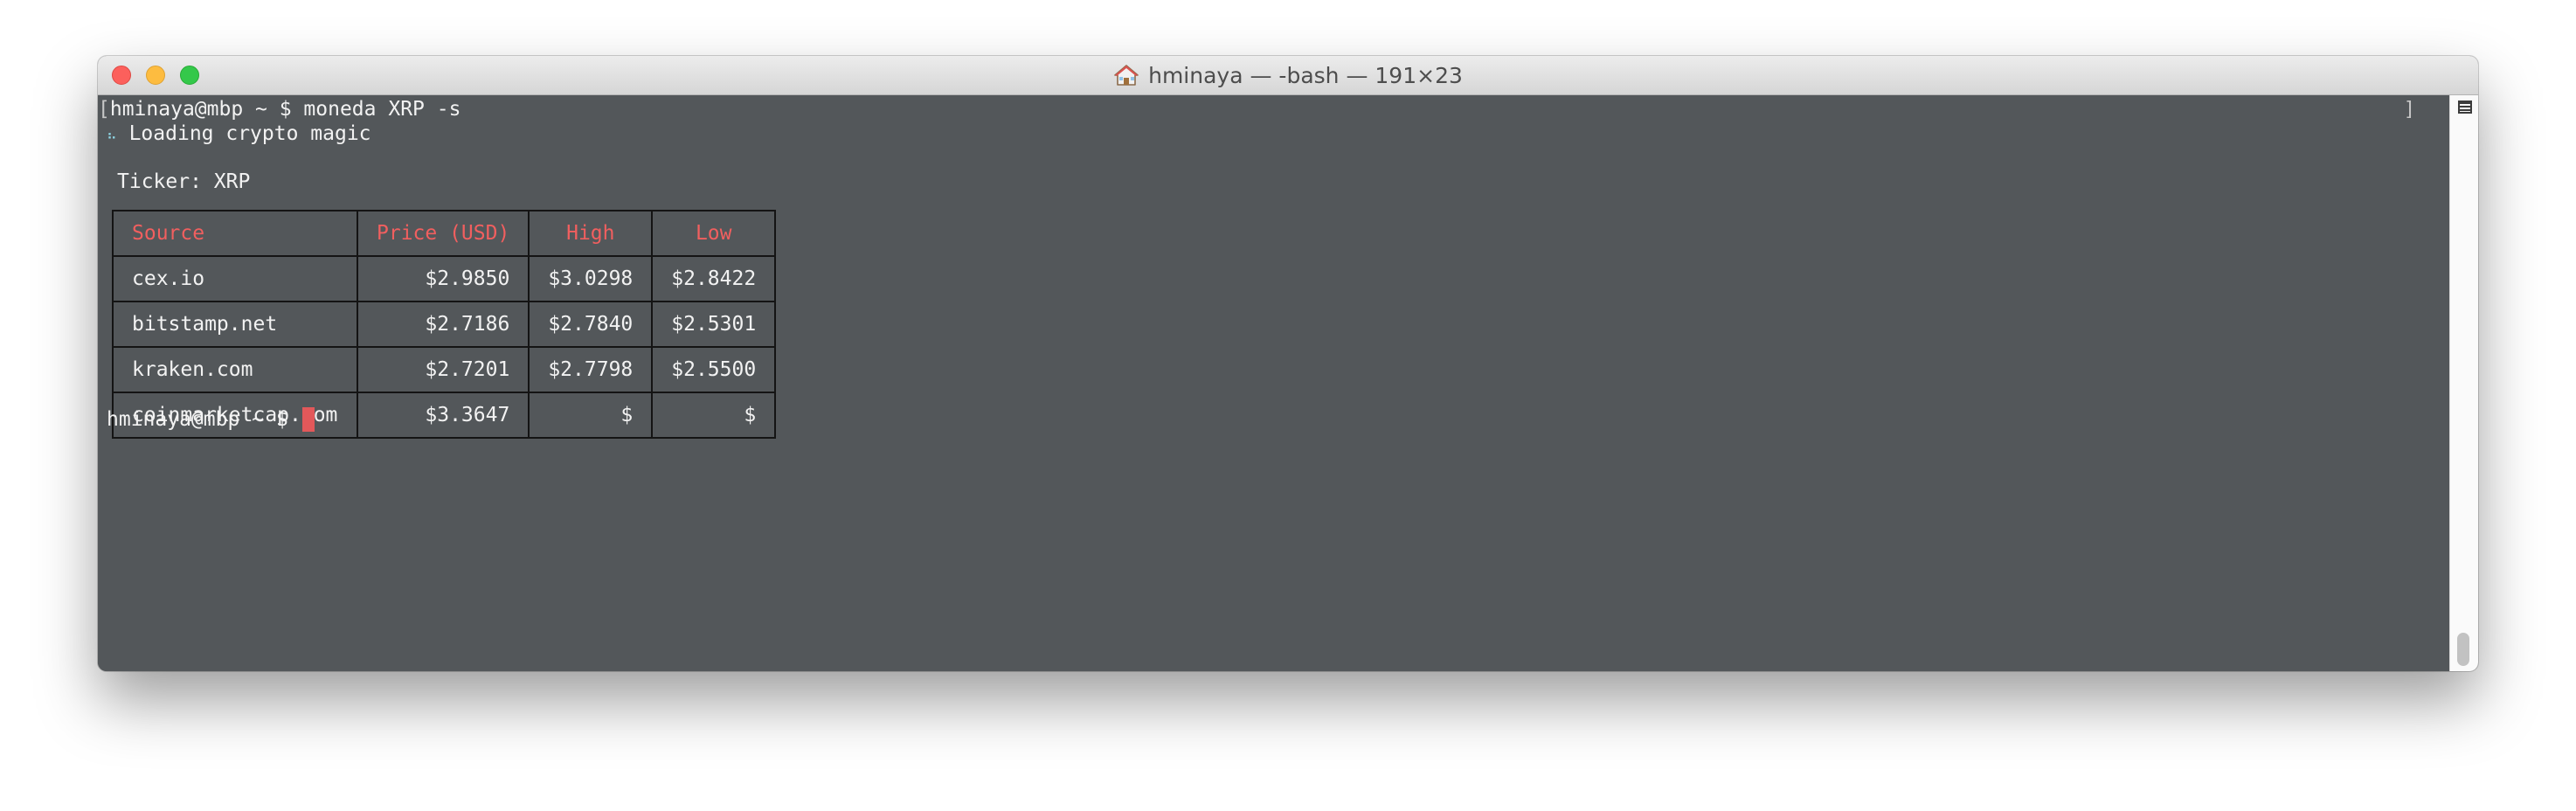  What do you see at coordinates (308, 419) in the screenshot?
I see `text-cursor` at bounding box center [308, 419].